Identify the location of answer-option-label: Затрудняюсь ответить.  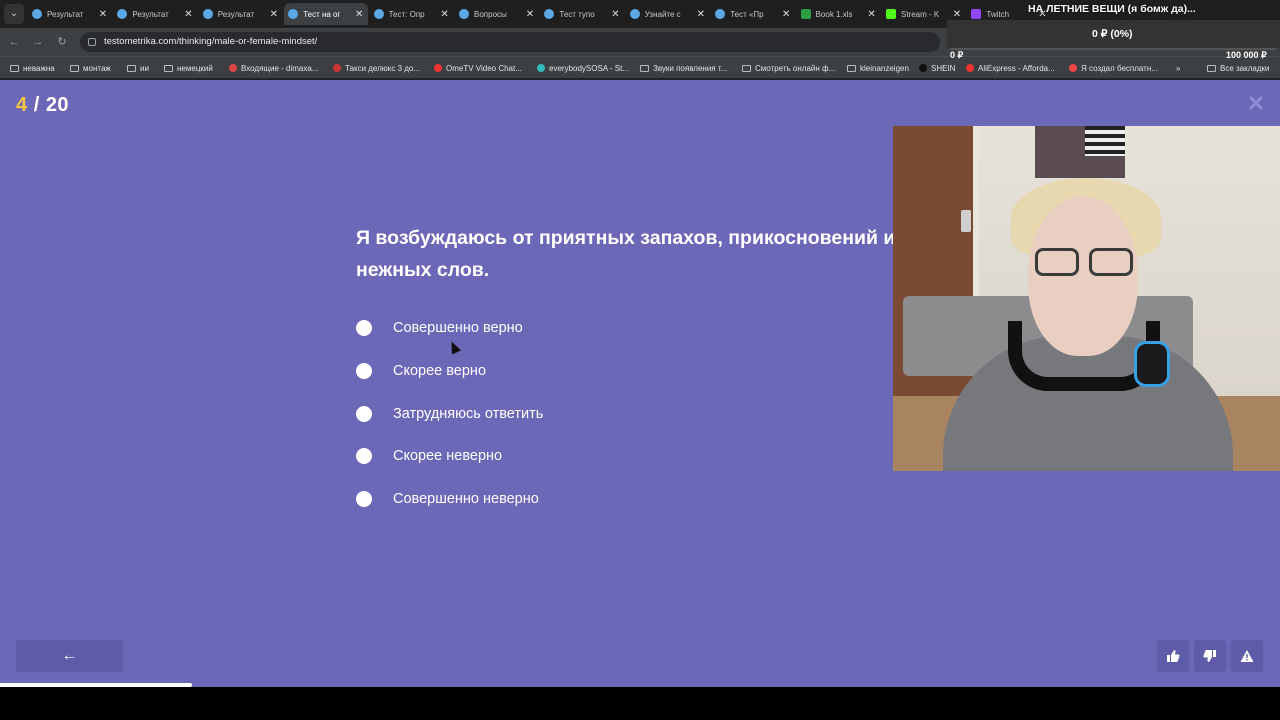
(468, 413).